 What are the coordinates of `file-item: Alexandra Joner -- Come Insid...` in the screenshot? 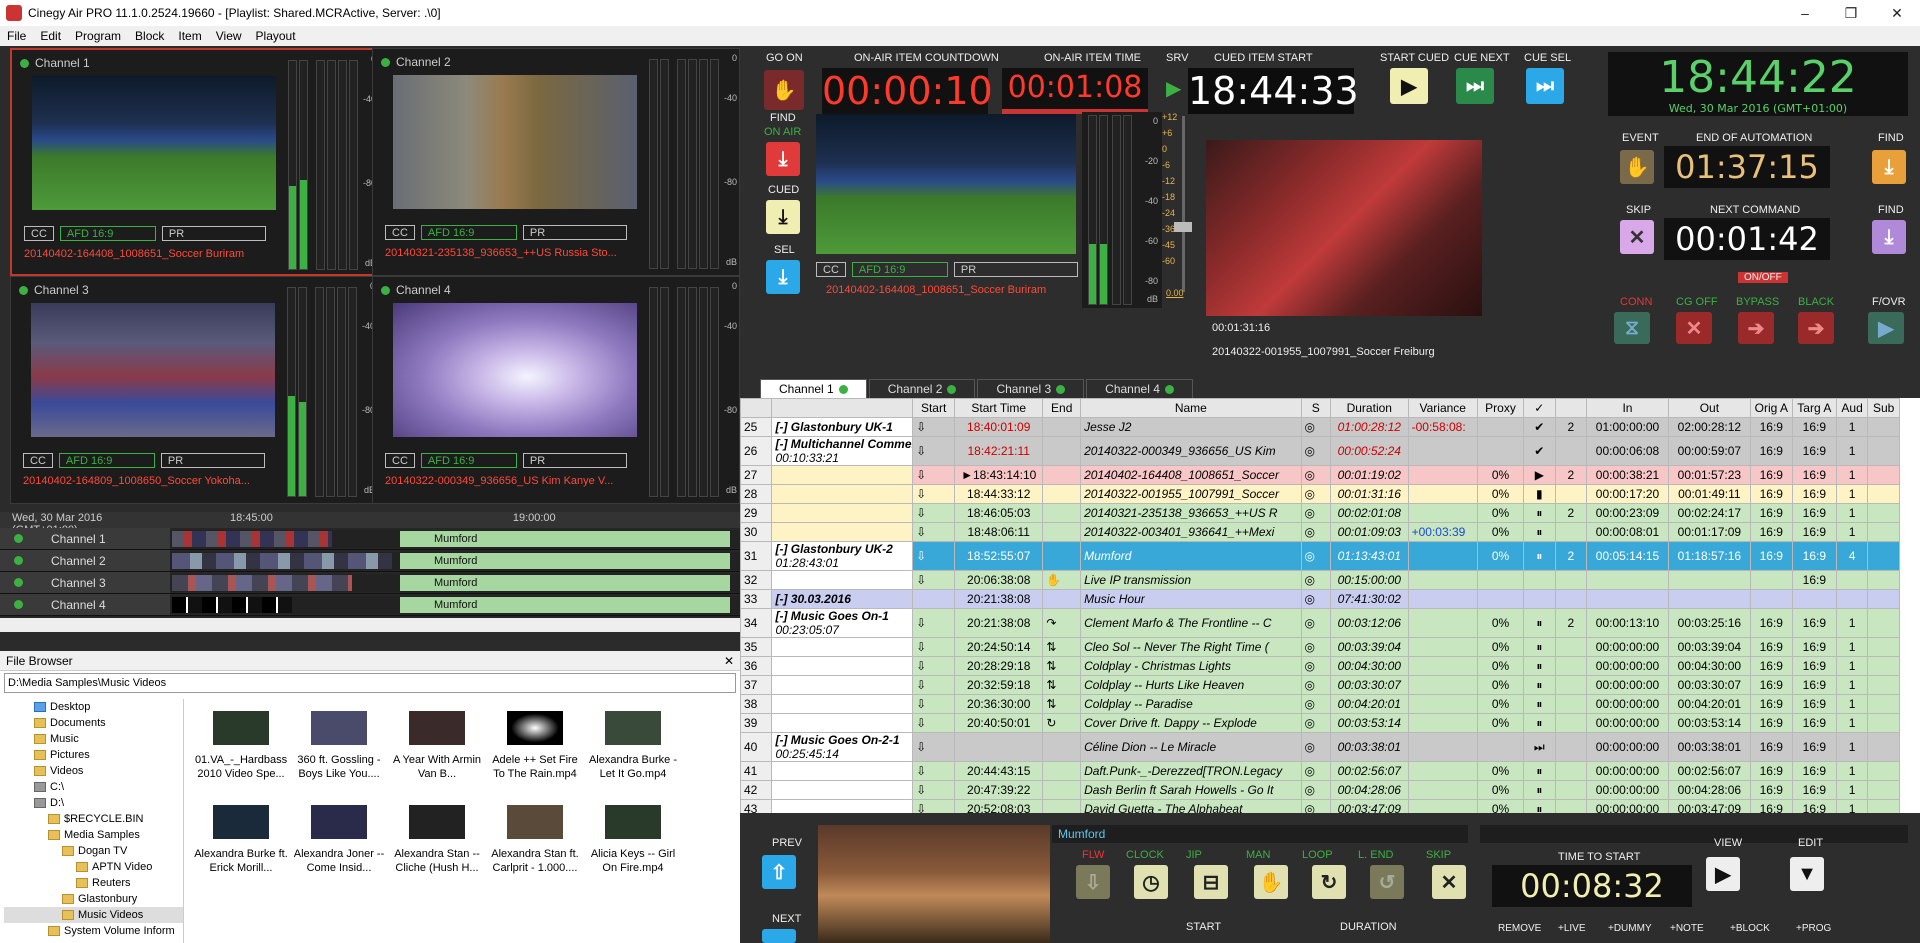 It's located at (339, 840).